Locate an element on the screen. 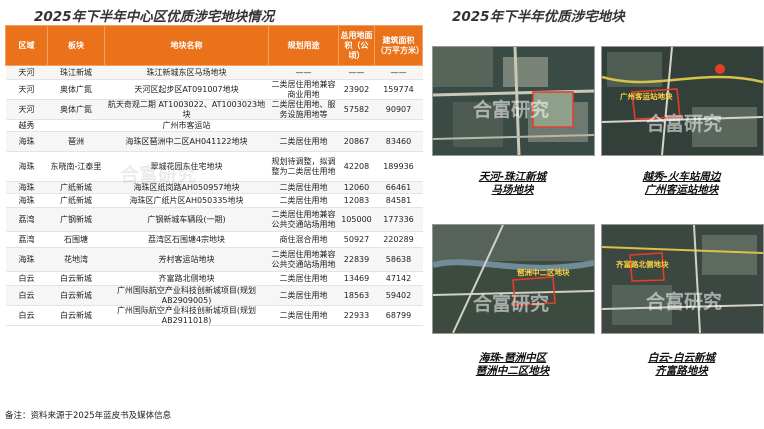 The width and height of the screenshot is (764, 429). header-site-area: 总用地面积（公顷） is located at coordinates (356, 45).